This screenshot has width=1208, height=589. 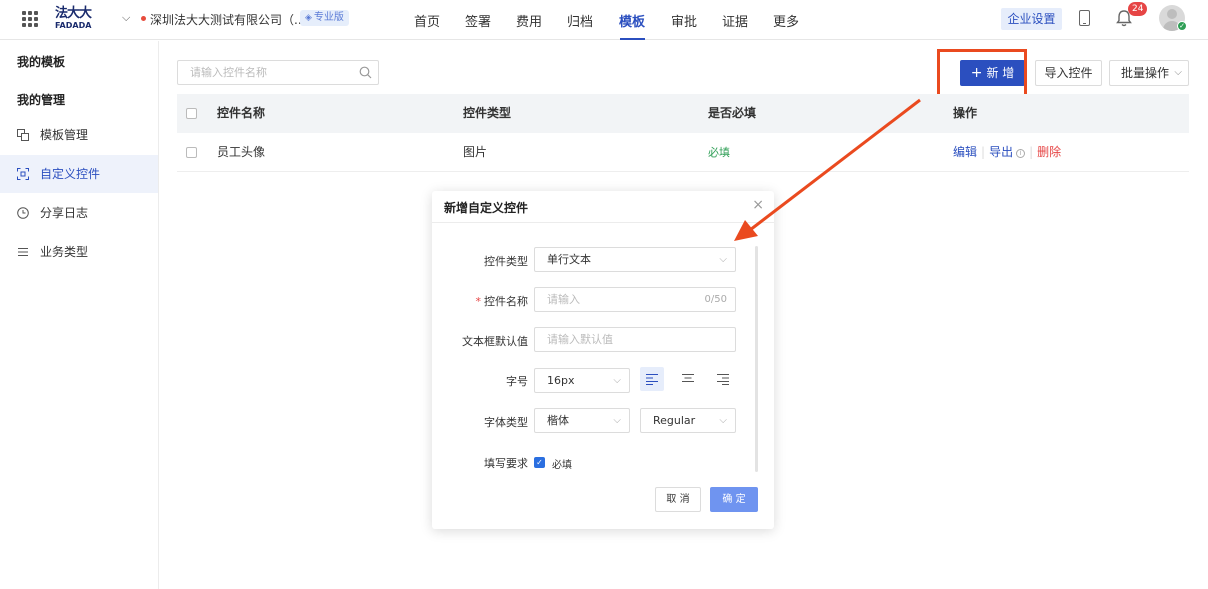 What do you see at coordinates (23, 252) in the screenshot?
I see `list-icon` at bounding box center [23, 252].